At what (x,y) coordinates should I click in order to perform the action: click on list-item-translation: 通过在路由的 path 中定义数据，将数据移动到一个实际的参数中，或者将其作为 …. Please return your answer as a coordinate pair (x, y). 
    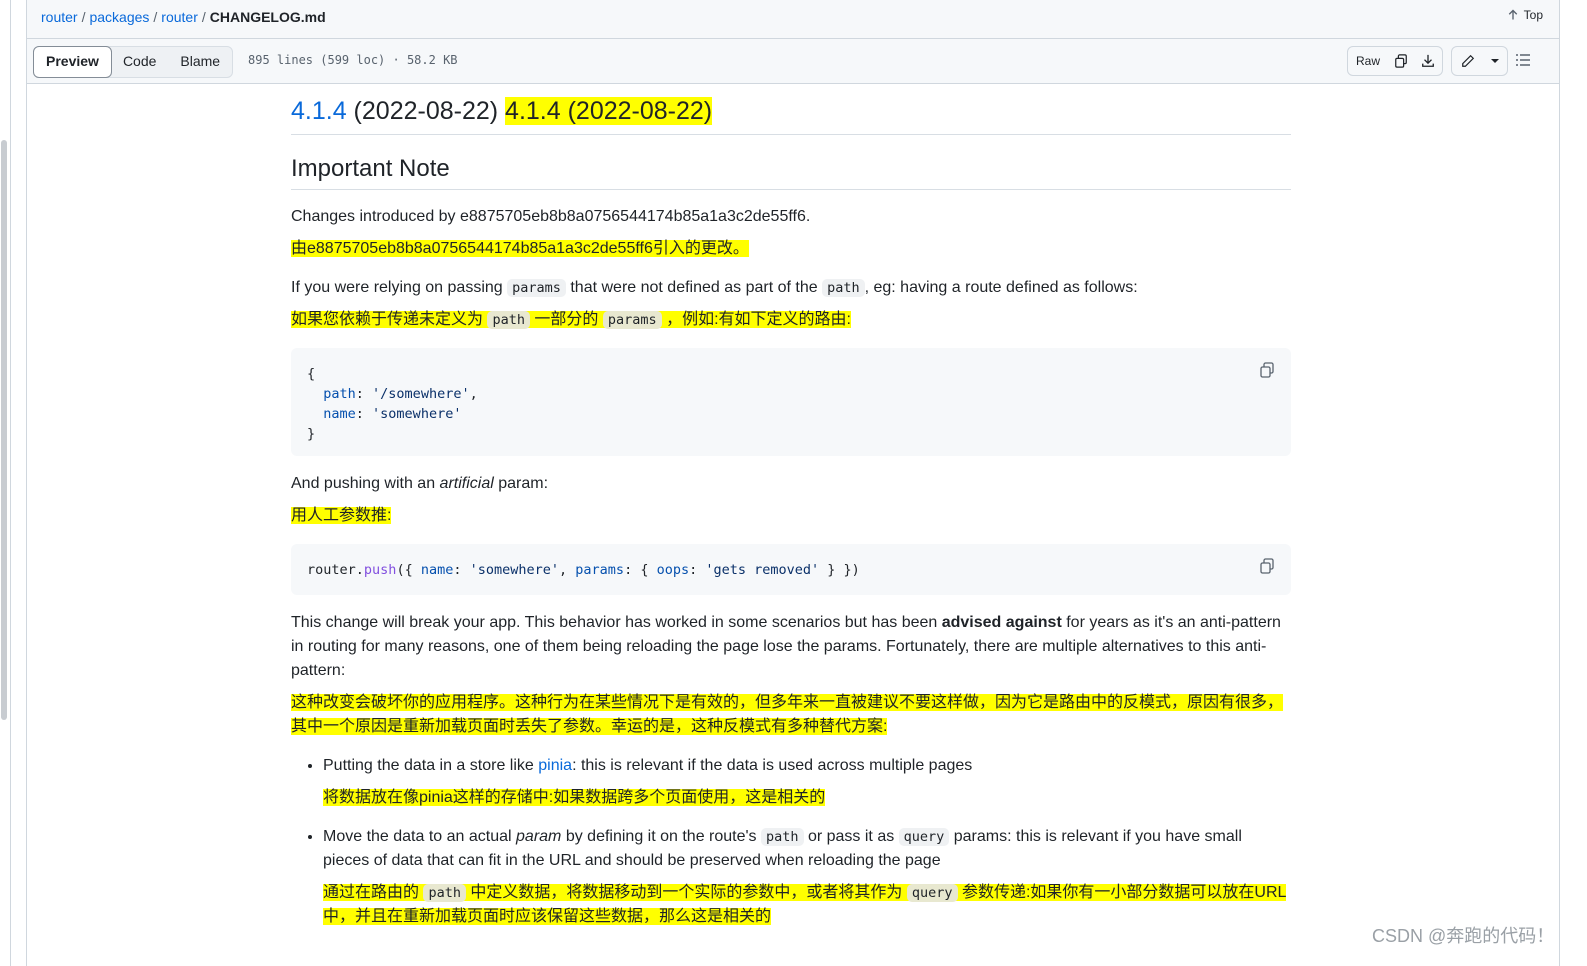
    Looking at the image, I should click on (807, 905).